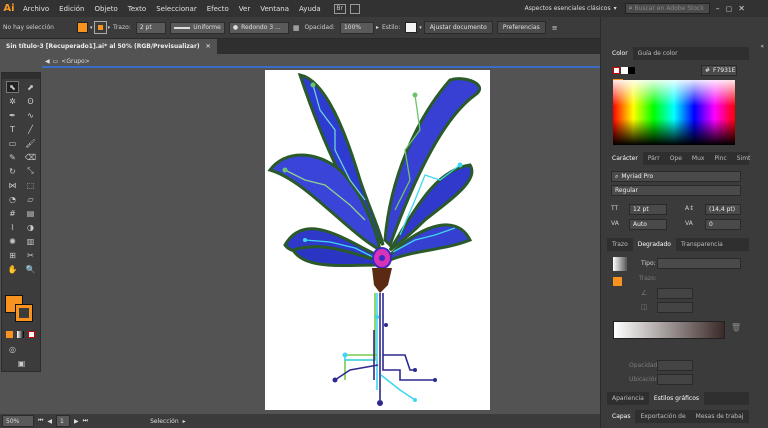 This screenshot has height=428, width=768. I want to click on screen-mode-icon: ▣, so click(21, 363).